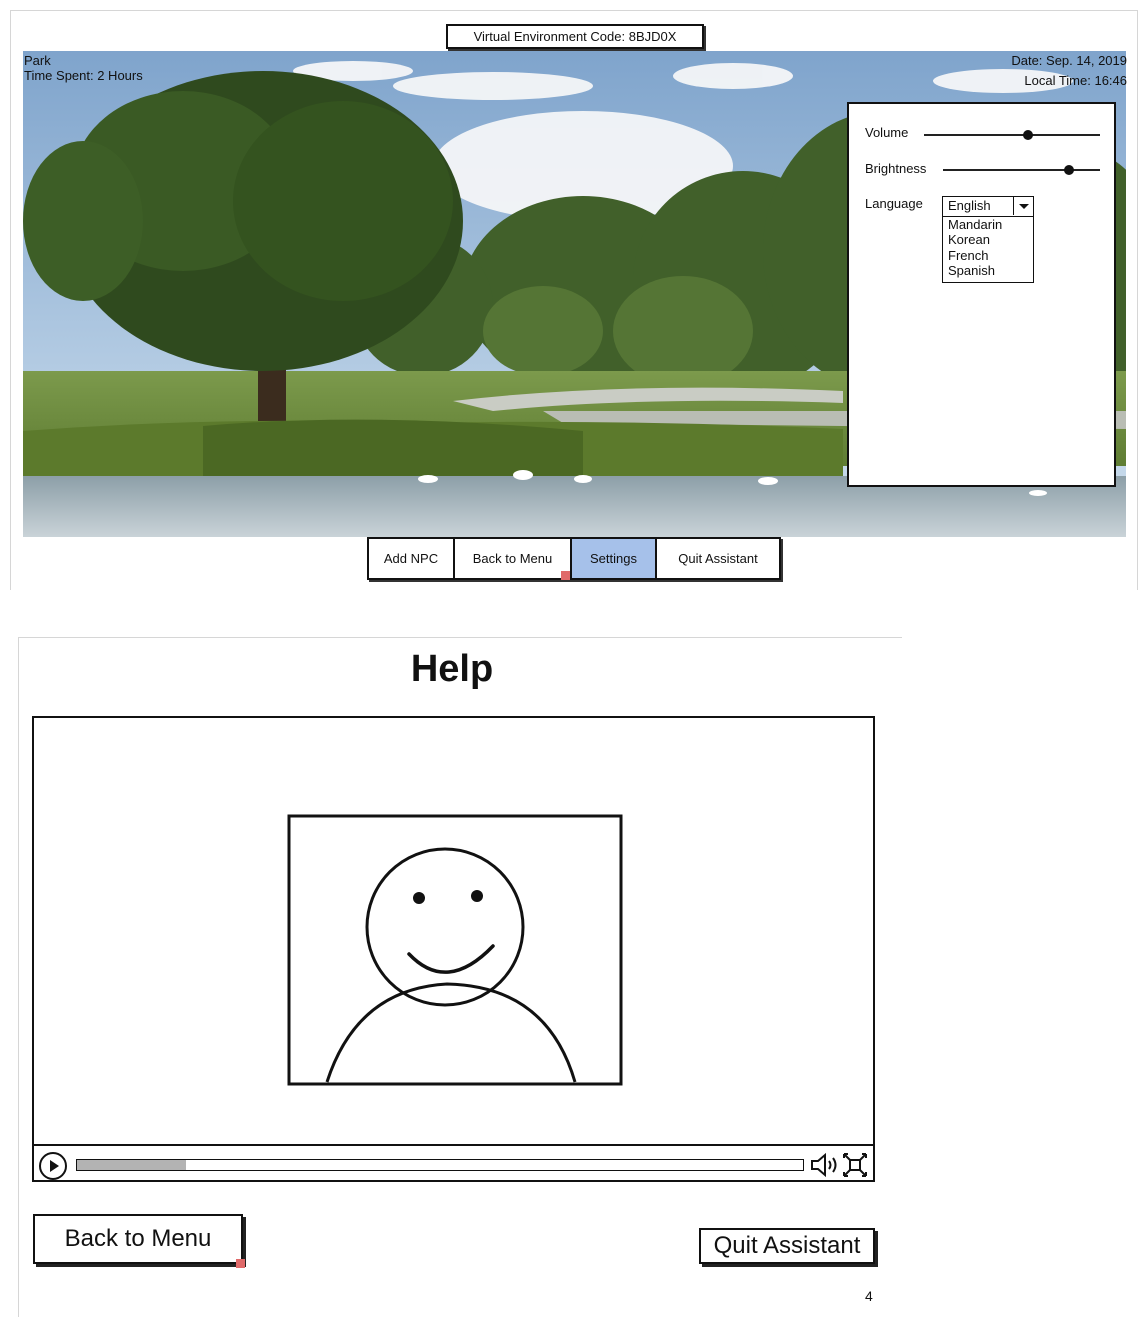 The width and height of the screenshot is (1144, 1326). I want to click on video-progress-bar, so click(440, 1165).